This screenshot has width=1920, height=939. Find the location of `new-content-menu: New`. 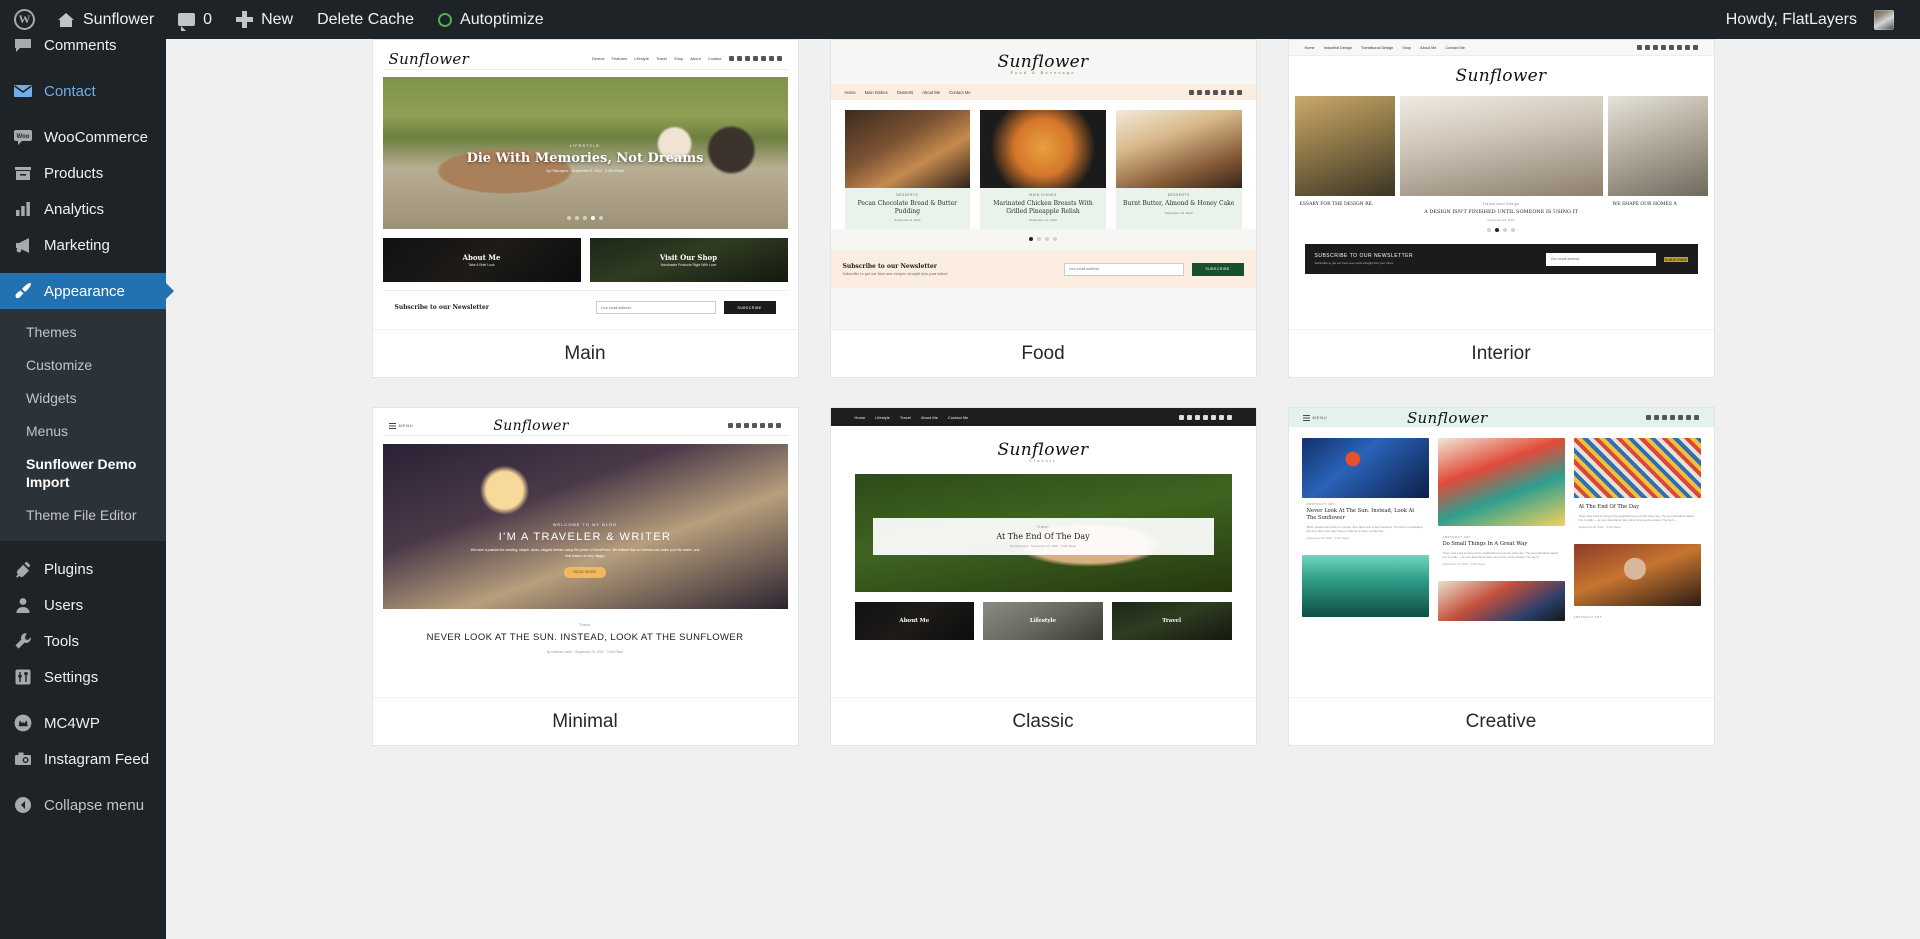

new-content-menu: New is located at coordinates (264, 19).